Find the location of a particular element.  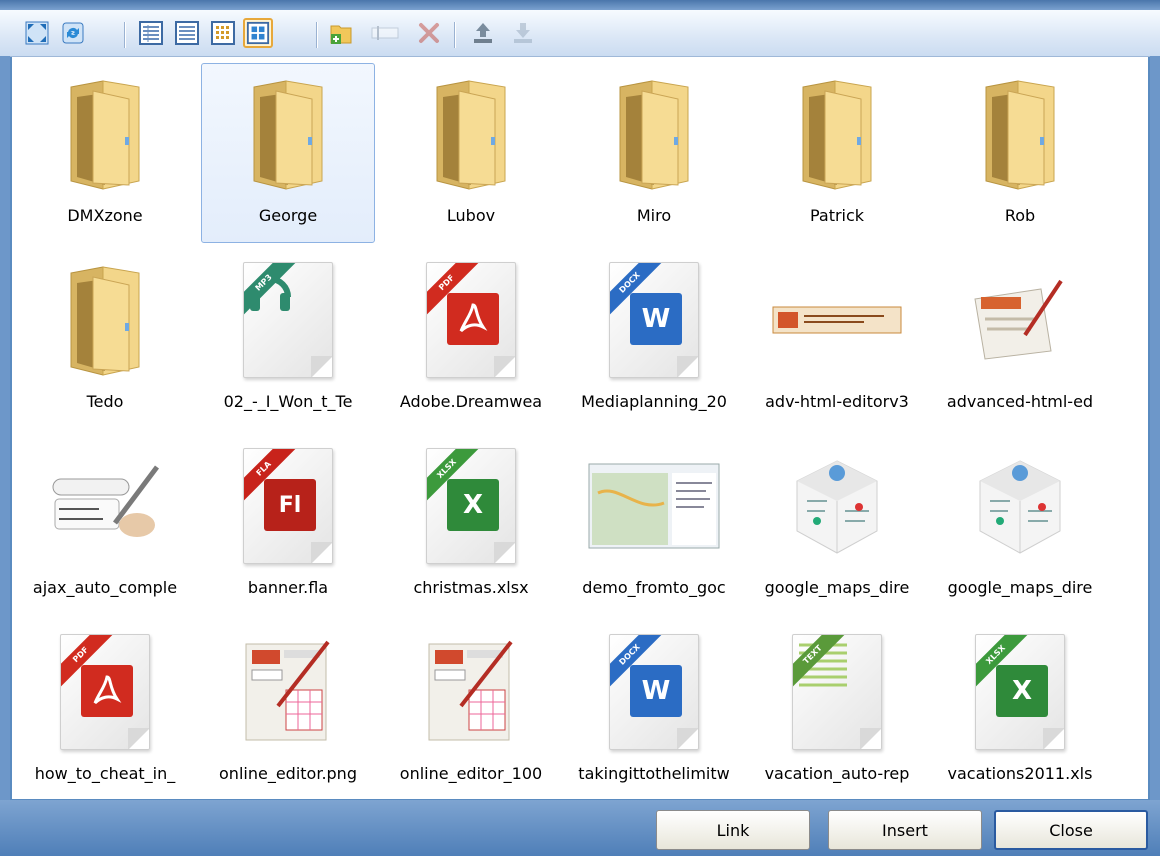

folder-item: George is located at coordinates (288, 153).